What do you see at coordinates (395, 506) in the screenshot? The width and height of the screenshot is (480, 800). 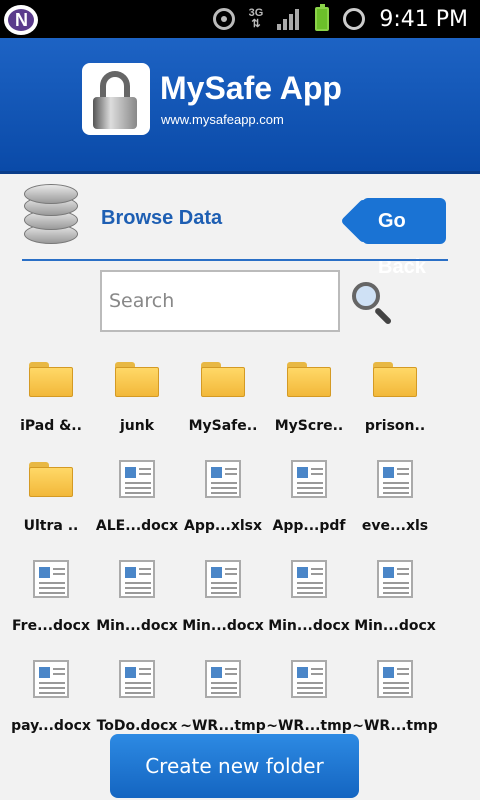 I see `file-item: eve...xls` at bounding box center [395, 506].